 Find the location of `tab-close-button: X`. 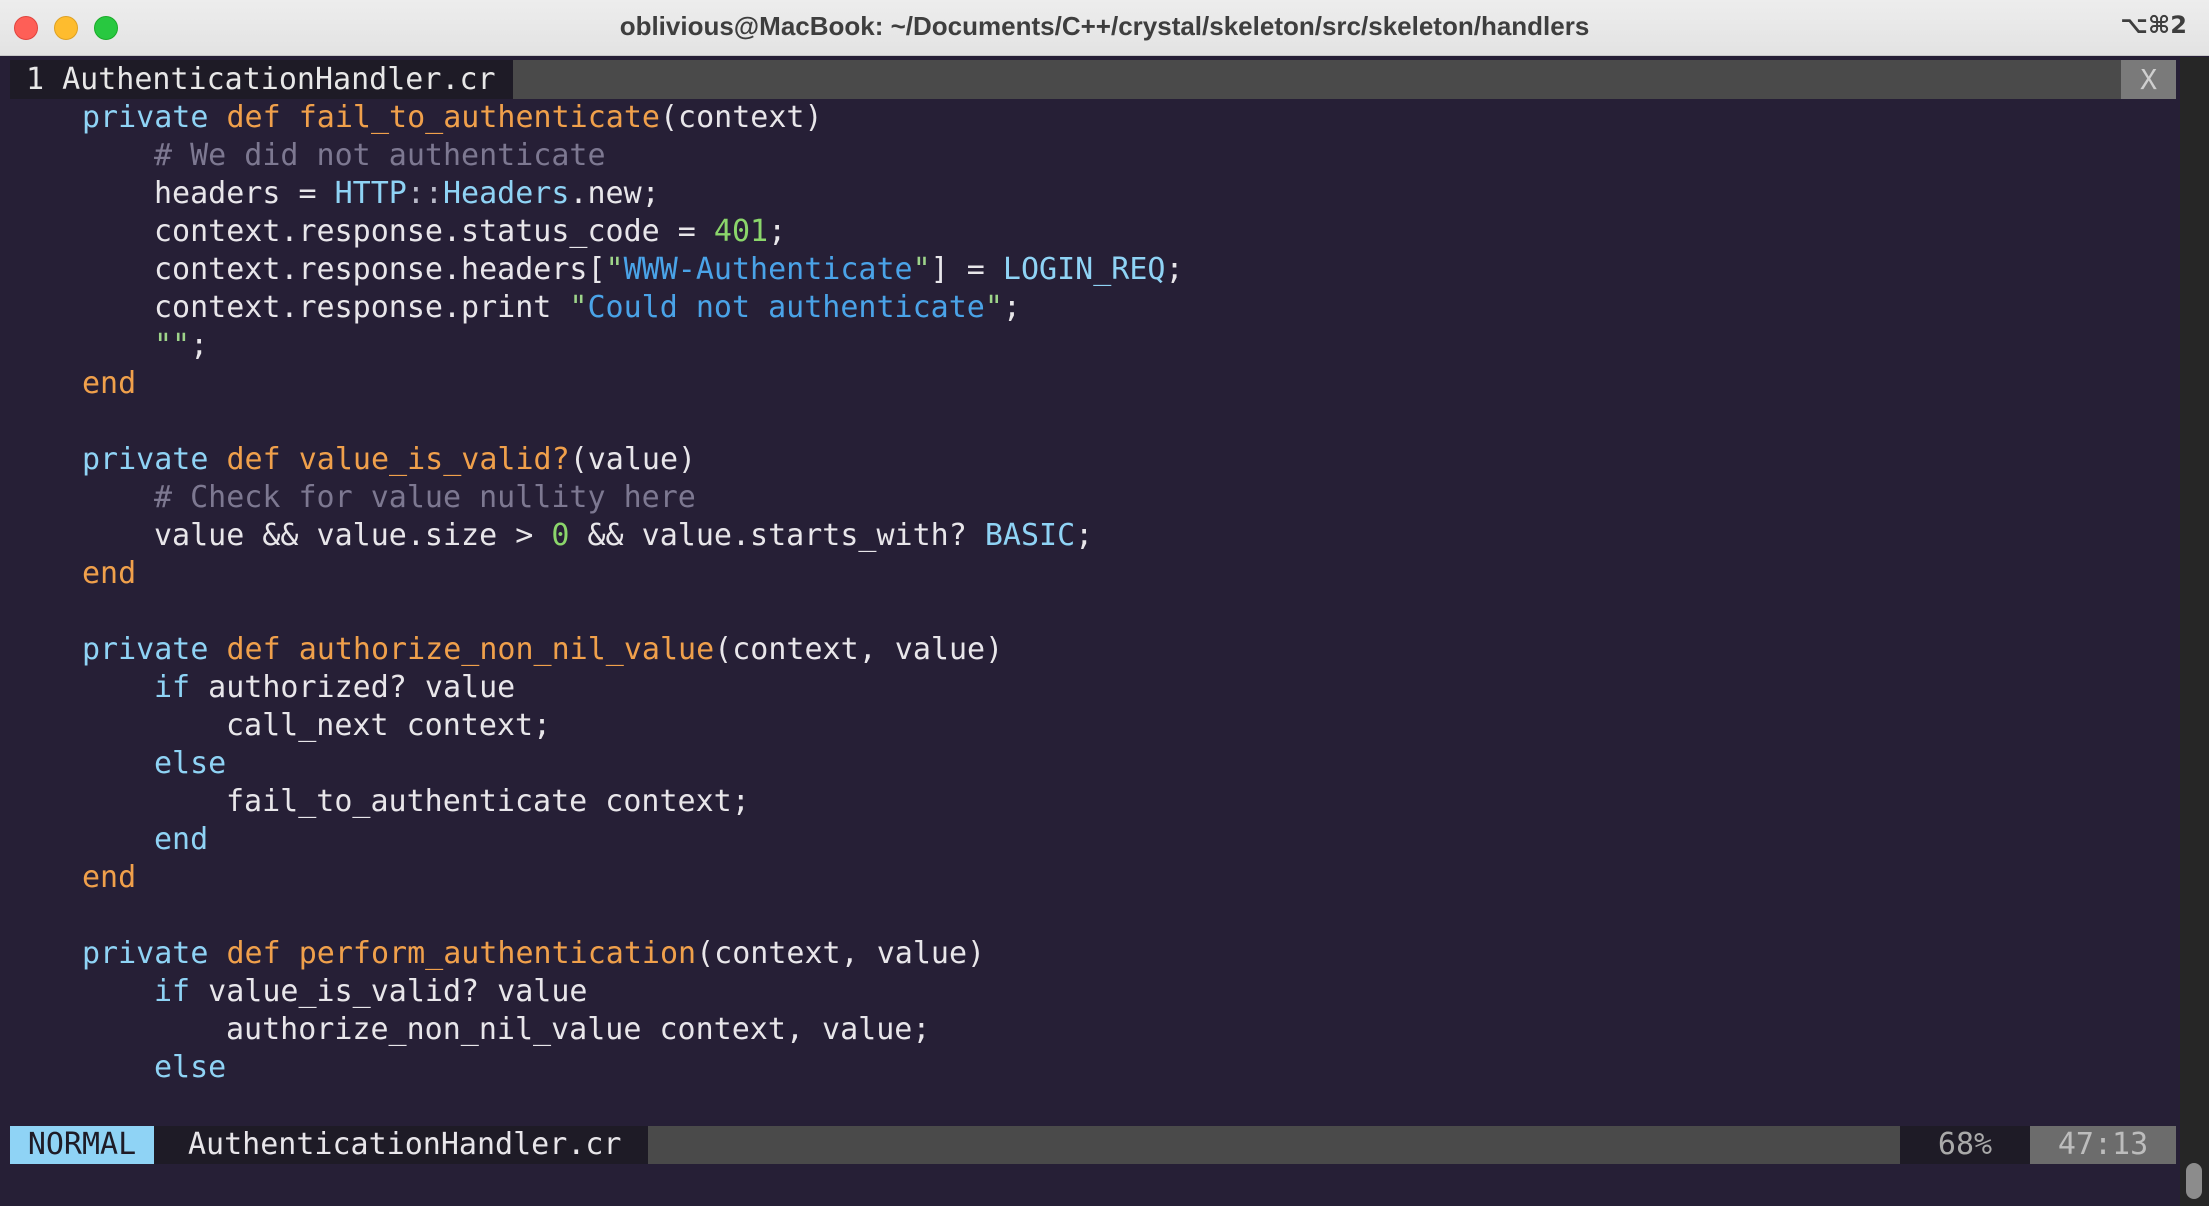

tab-close-button: X is located at coordinates (2148, 79).